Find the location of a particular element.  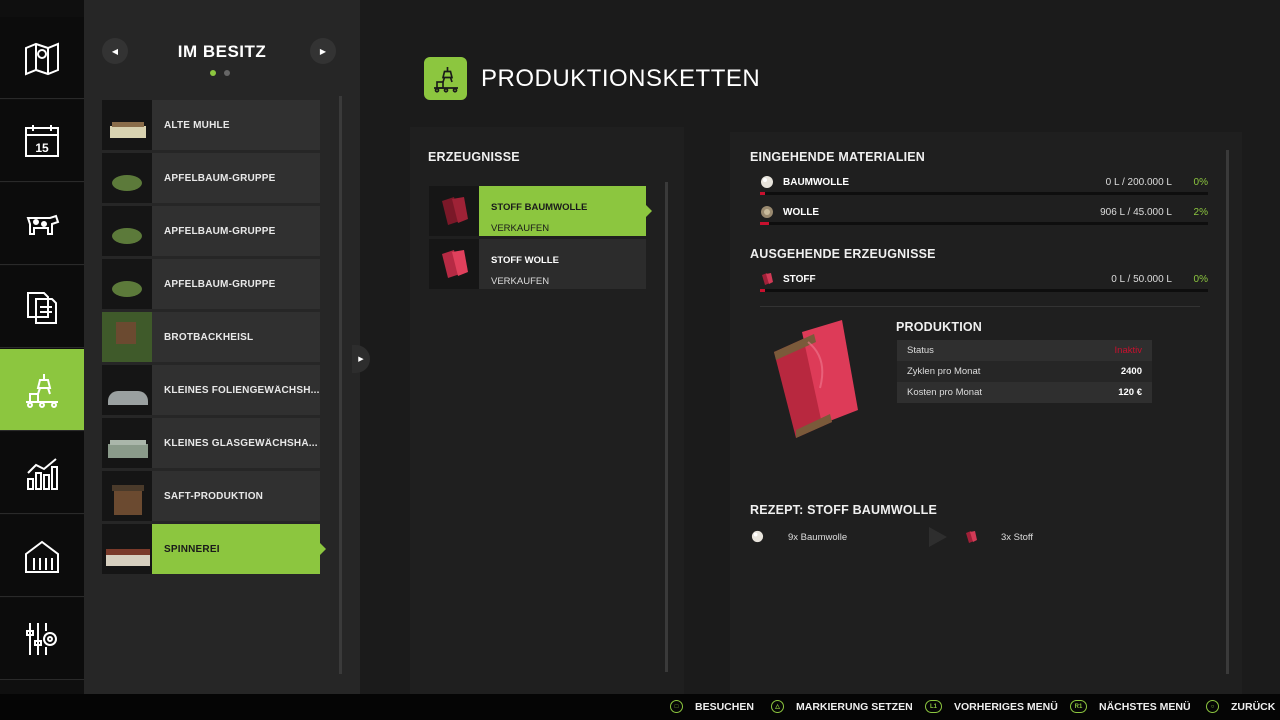

products-title: ERZEUGNISSE is located at coordinates (474, 157).